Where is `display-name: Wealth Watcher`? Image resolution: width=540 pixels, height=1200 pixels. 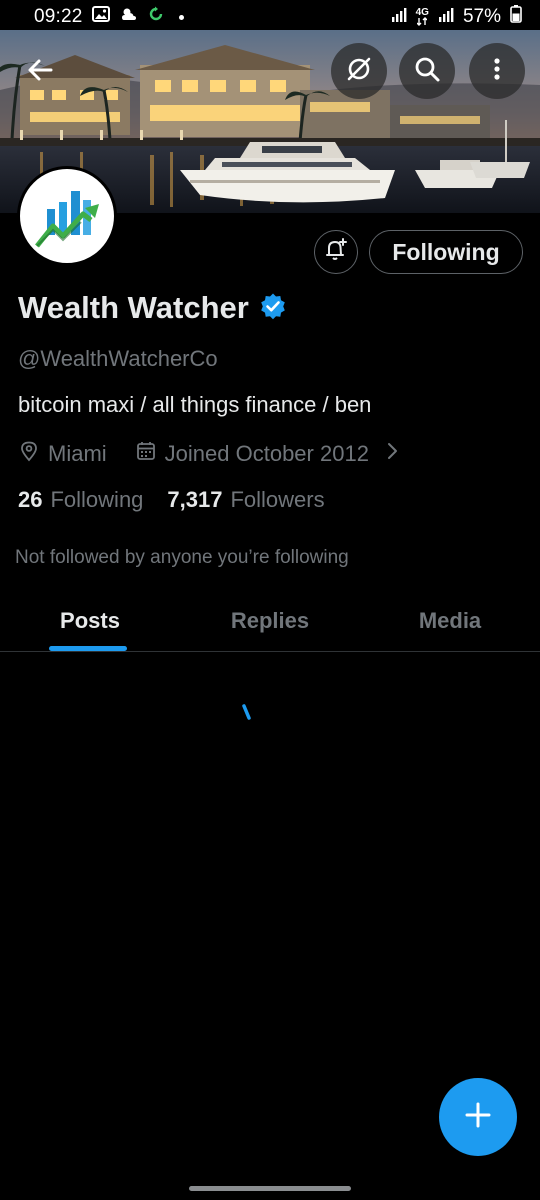 display-name: Wealth Watcher is located at coordinates (133, 307).